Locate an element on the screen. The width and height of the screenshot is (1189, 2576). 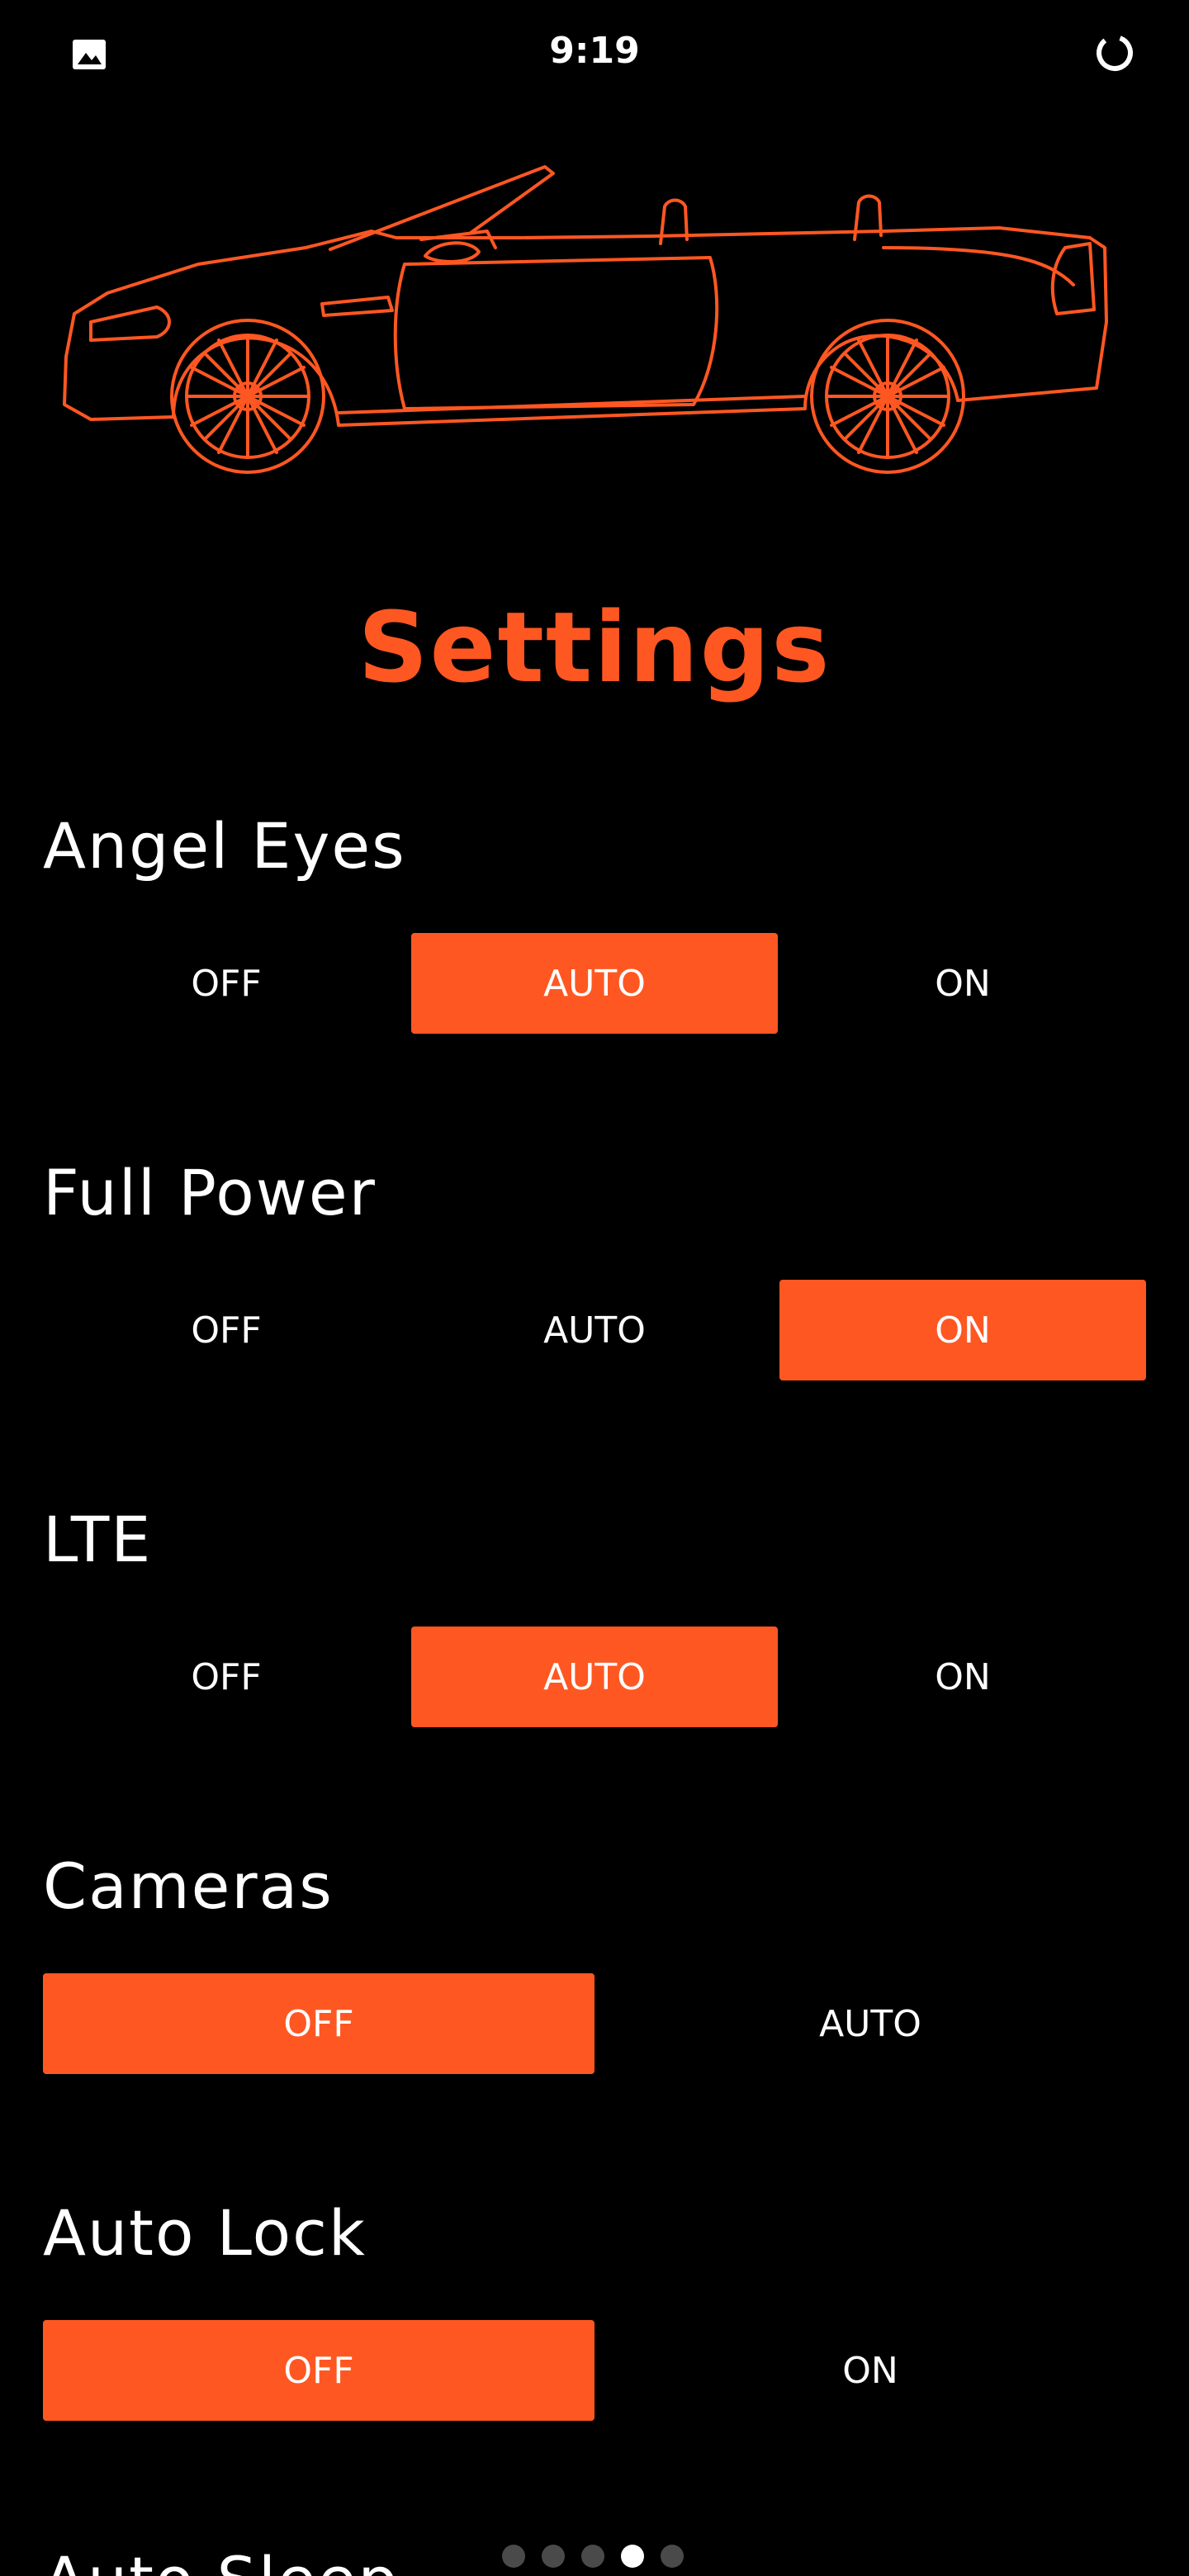
setting-full-power: Full Power OFF AUTO ON is located at coordinates (594, 1321).